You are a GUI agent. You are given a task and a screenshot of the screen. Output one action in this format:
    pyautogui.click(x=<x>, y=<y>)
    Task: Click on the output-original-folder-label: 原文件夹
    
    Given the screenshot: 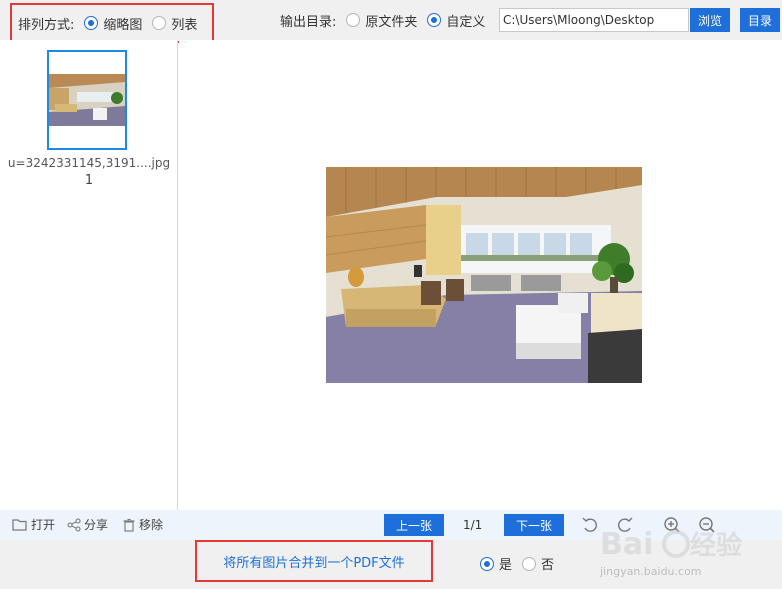 What is the action you would take?
    pyautogui.click(x=391, y=22)
    